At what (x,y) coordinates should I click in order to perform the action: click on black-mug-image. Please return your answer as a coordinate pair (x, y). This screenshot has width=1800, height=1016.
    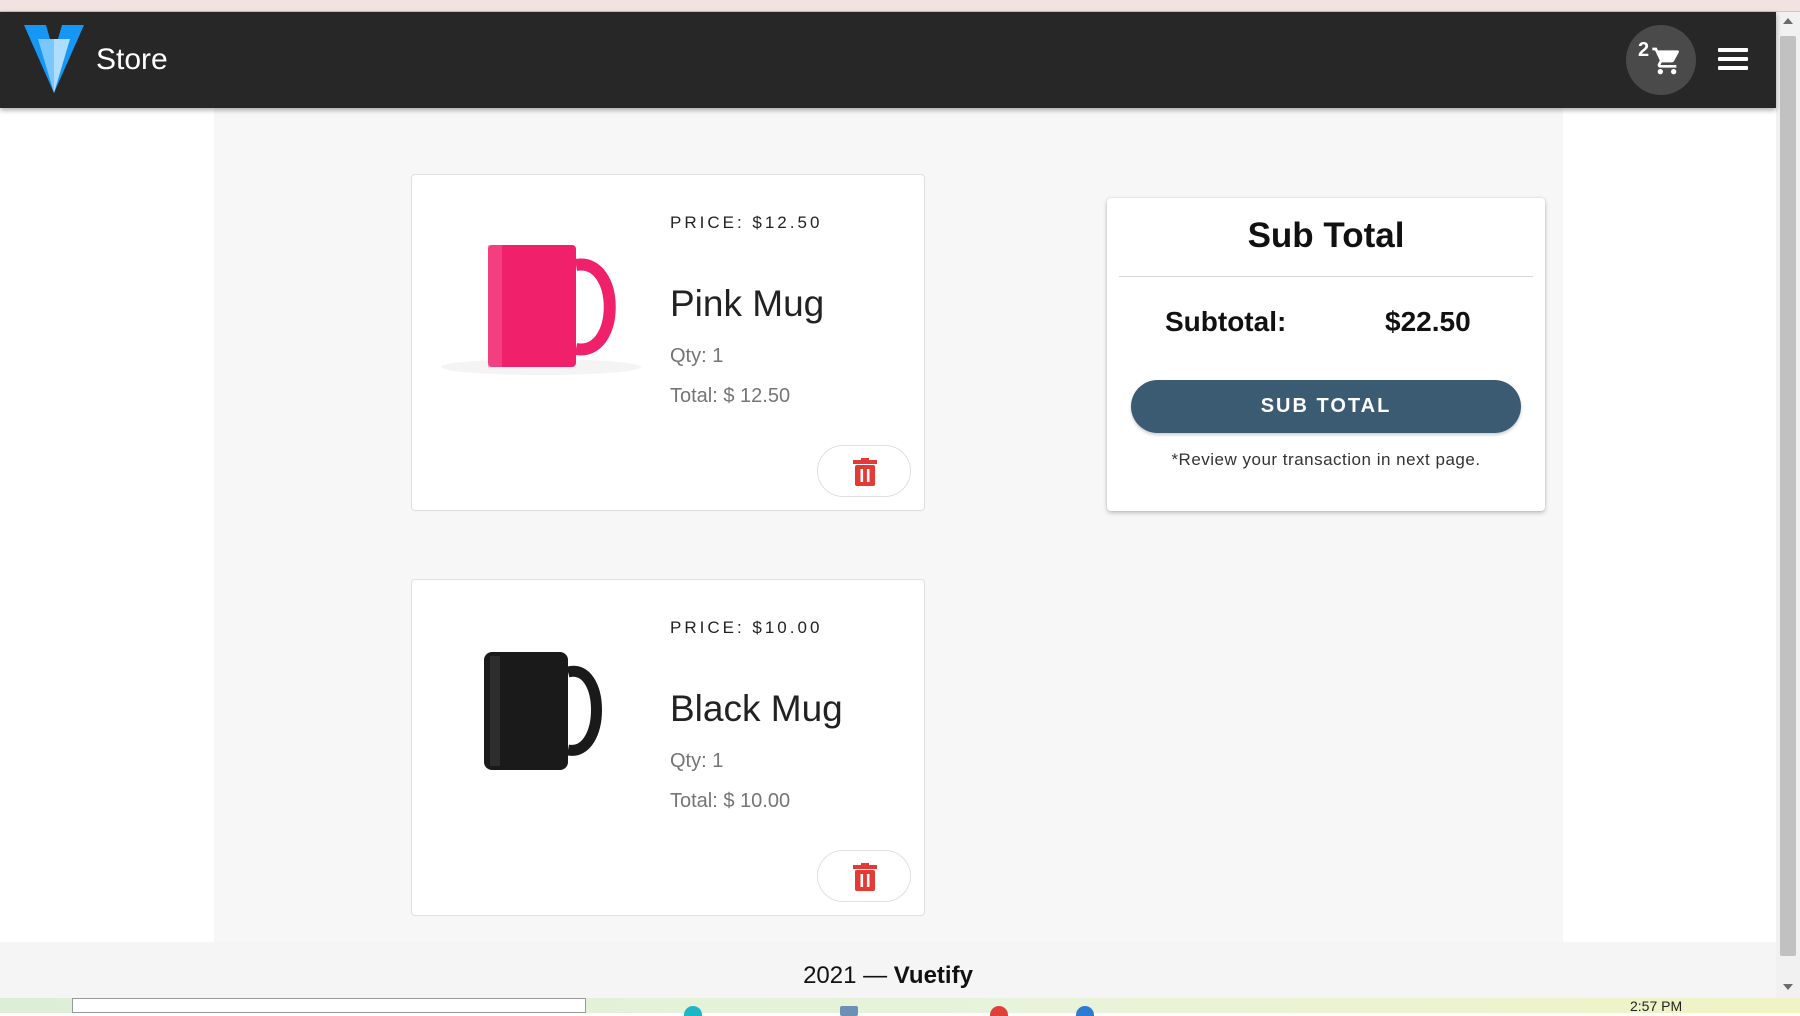
    Looking at the image, I should click on (543, 711).